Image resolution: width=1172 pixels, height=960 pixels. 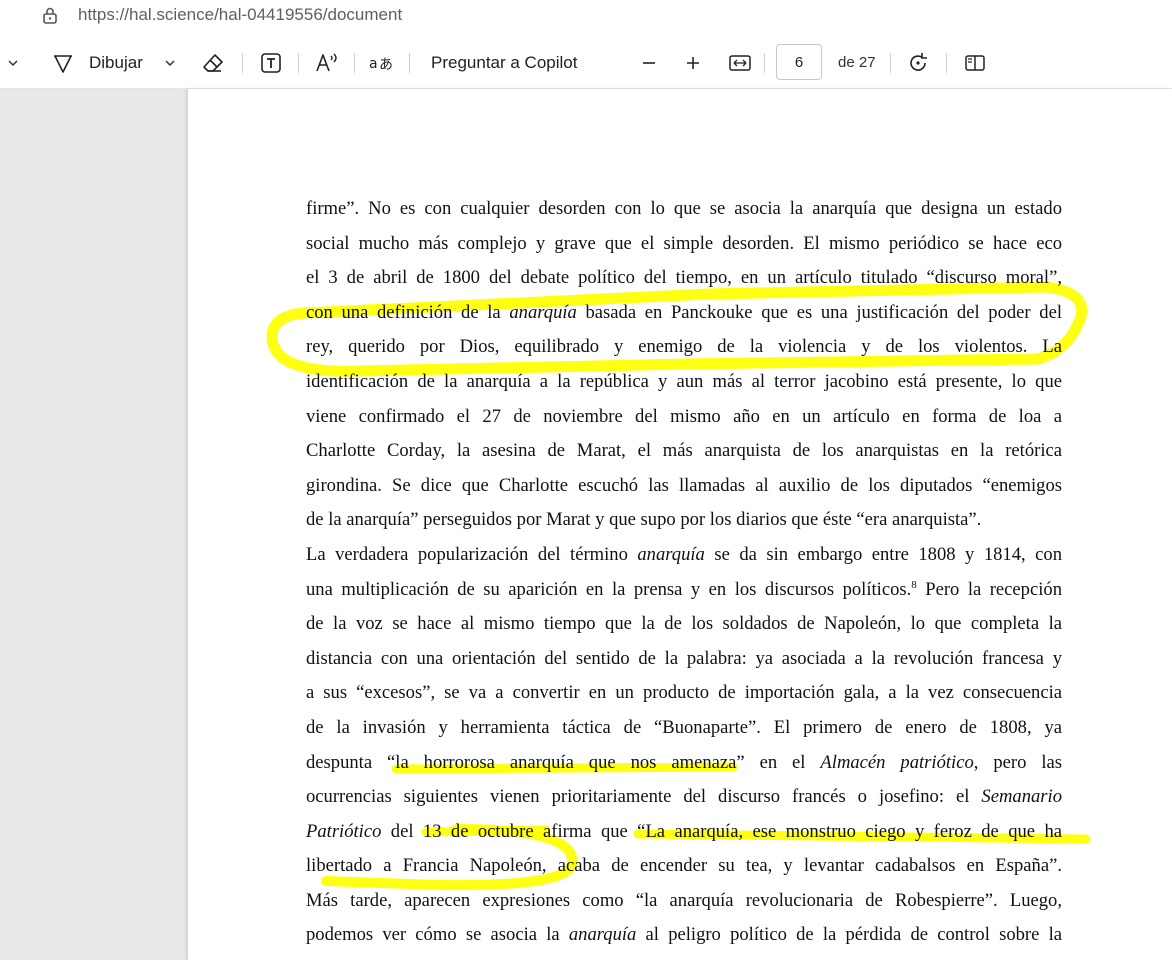 What do you see at coordinates (13, 63) in the screenshot?
I see `chevron-down-icon` at bounding box center [13, 63].